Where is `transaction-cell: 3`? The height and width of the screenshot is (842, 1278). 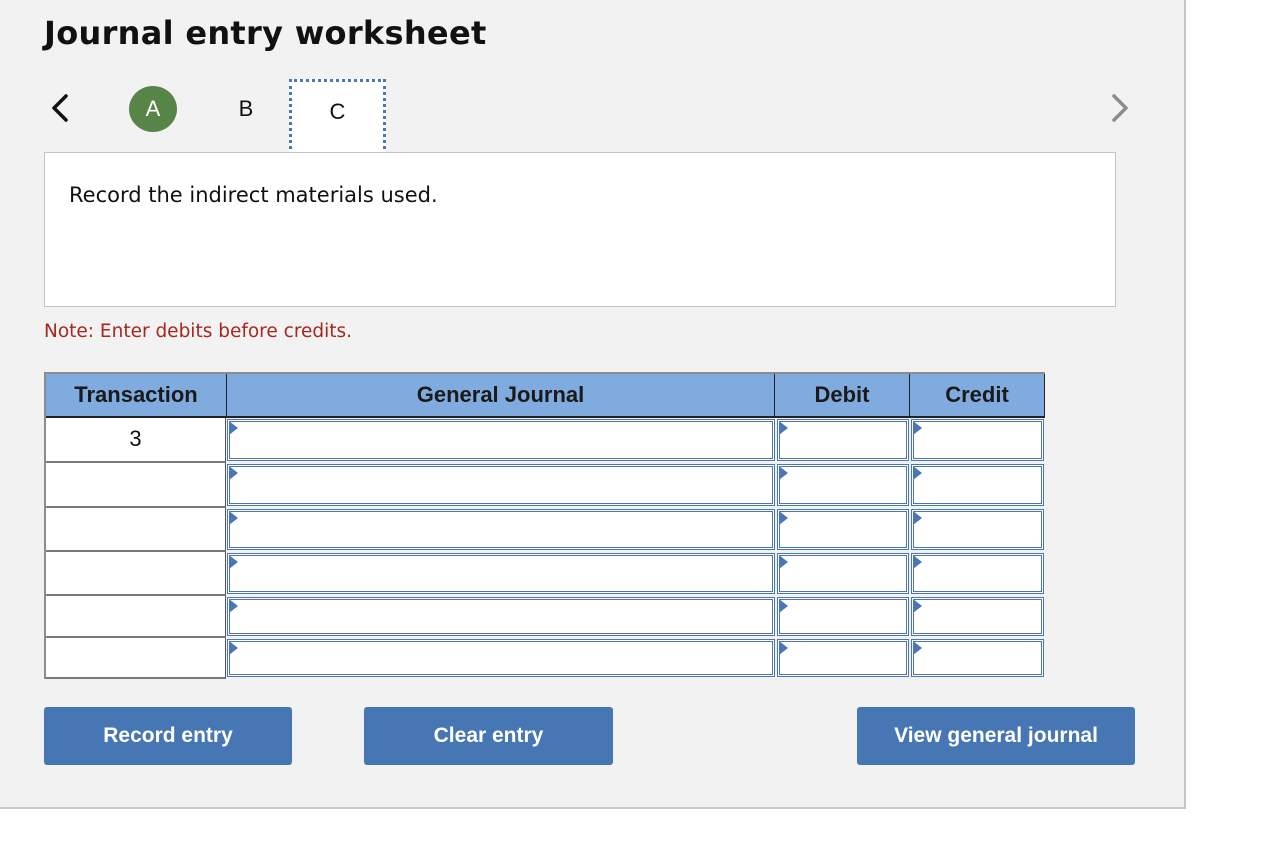 transaction-cell: 3 is located at coordinates (136, 440).